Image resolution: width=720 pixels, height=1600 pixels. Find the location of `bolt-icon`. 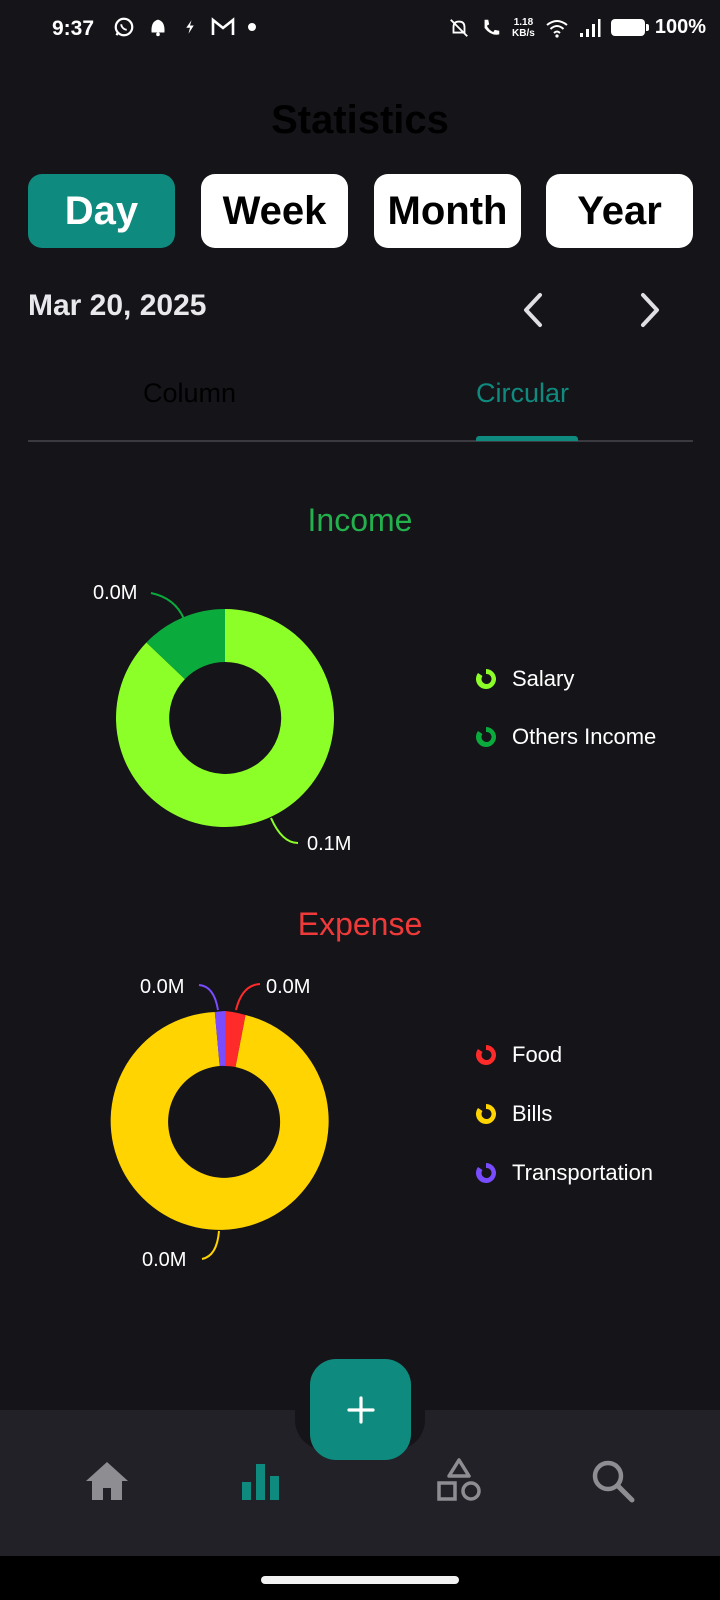

bolt-icon is located at coordinates (190, 27).